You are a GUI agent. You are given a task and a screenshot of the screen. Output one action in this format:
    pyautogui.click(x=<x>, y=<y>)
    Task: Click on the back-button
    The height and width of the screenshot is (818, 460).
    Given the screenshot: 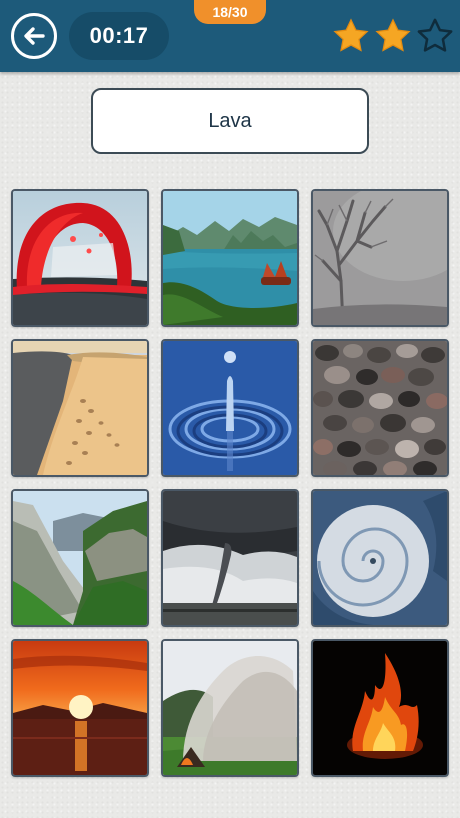 What is the action you would take?
    pyautogui.click(x=34, y=36)
    